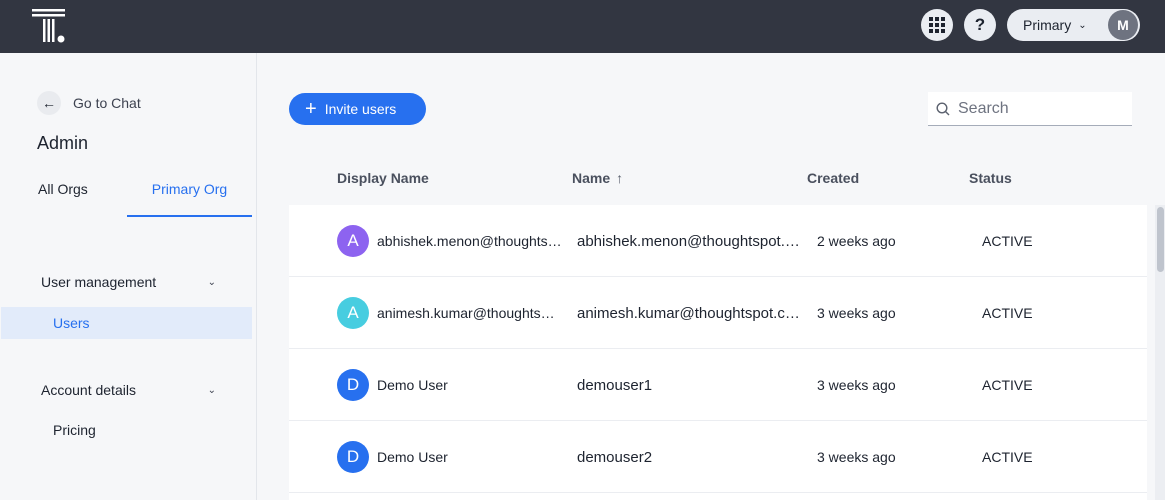 The height and width of the screenshot is (500, 1165). I want to click on name-cell: demouser1, so click(614, 385).